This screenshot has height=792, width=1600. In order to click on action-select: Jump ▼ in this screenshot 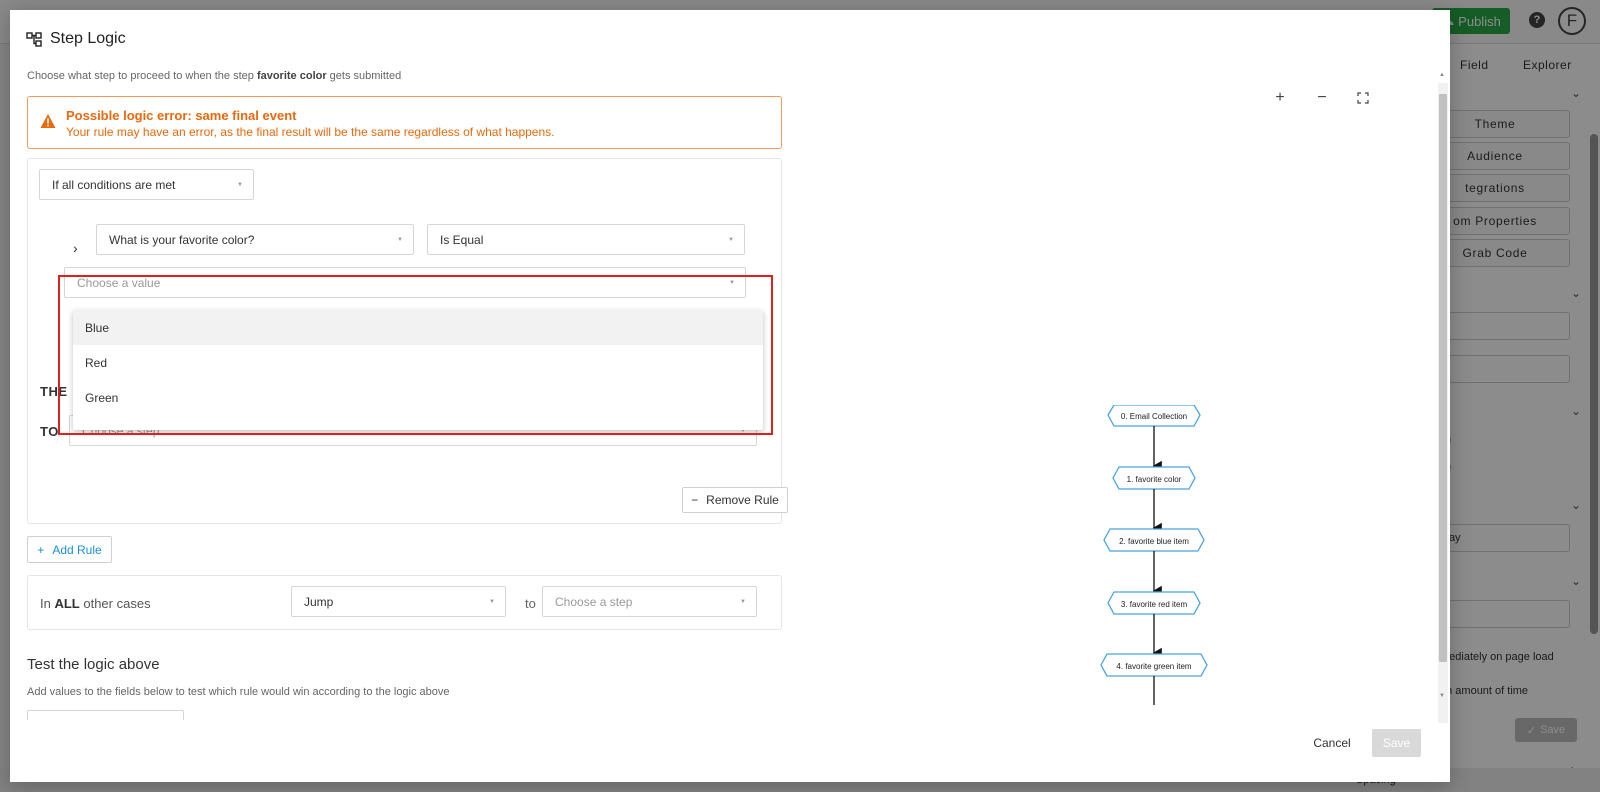, I will do `click(398, 601)`.